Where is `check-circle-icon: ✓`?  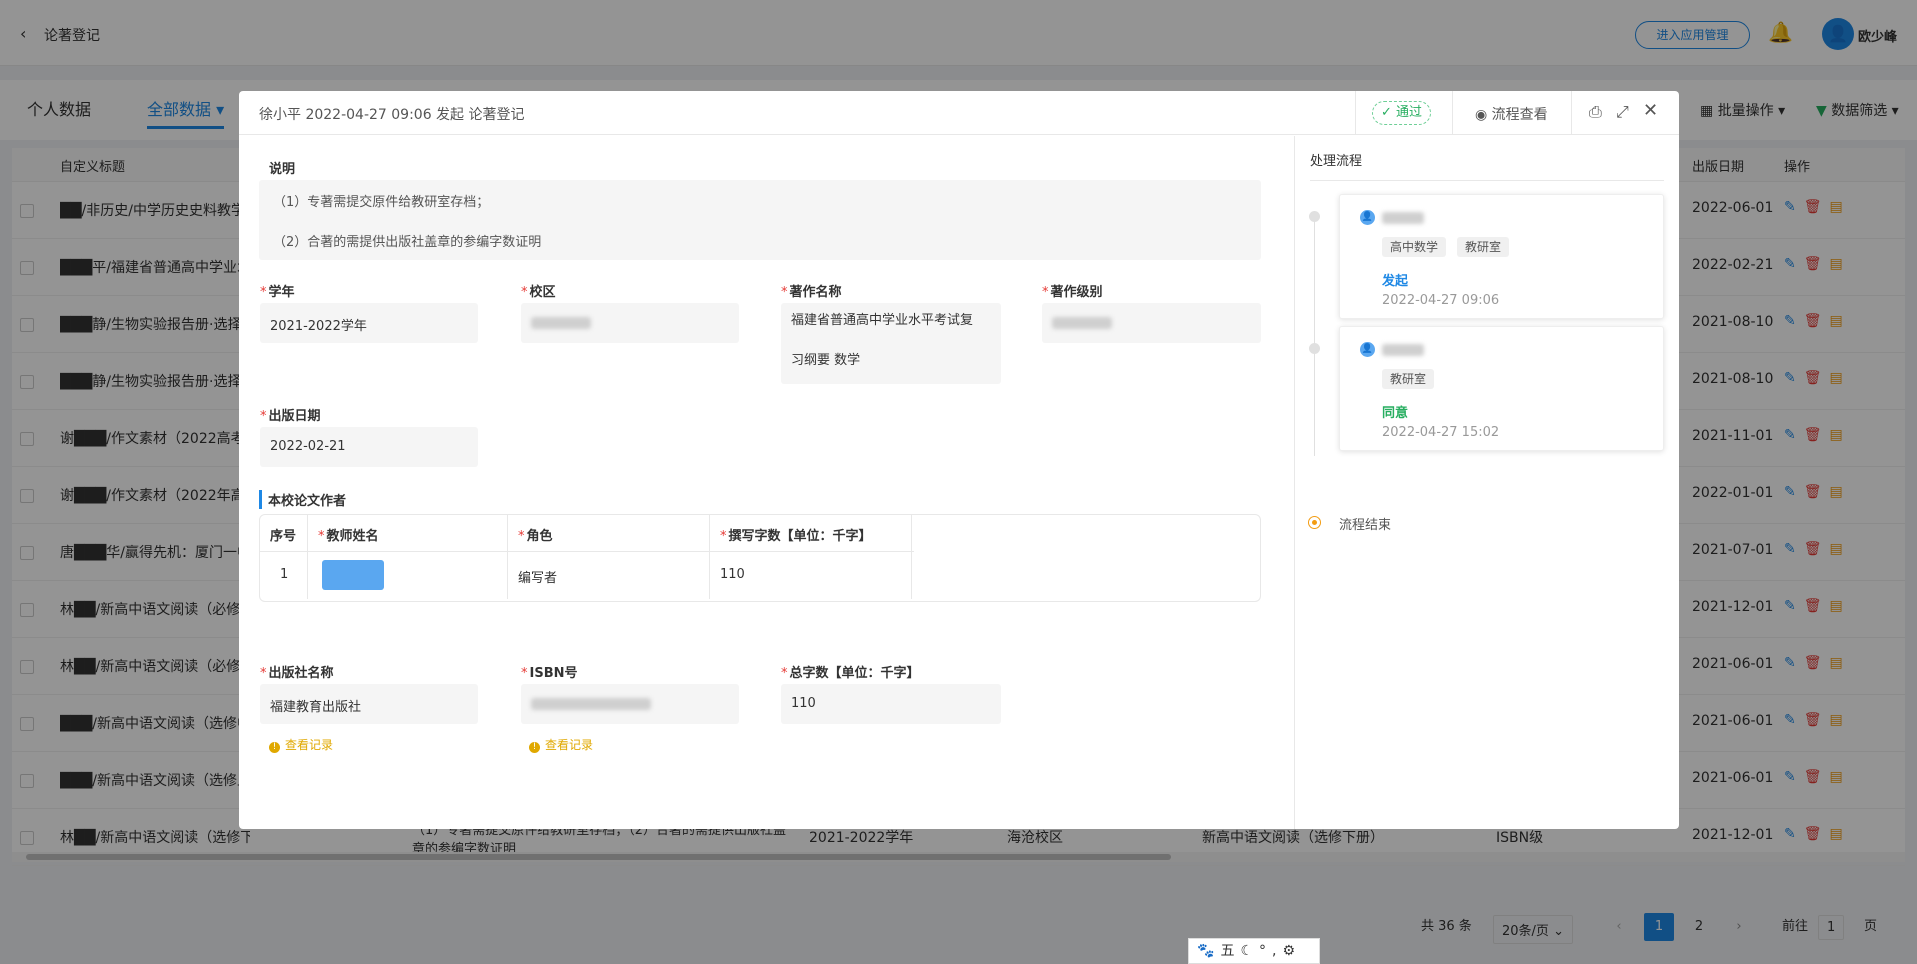 check-circle-icon: ✓ is located at coordinates (1386, 112).